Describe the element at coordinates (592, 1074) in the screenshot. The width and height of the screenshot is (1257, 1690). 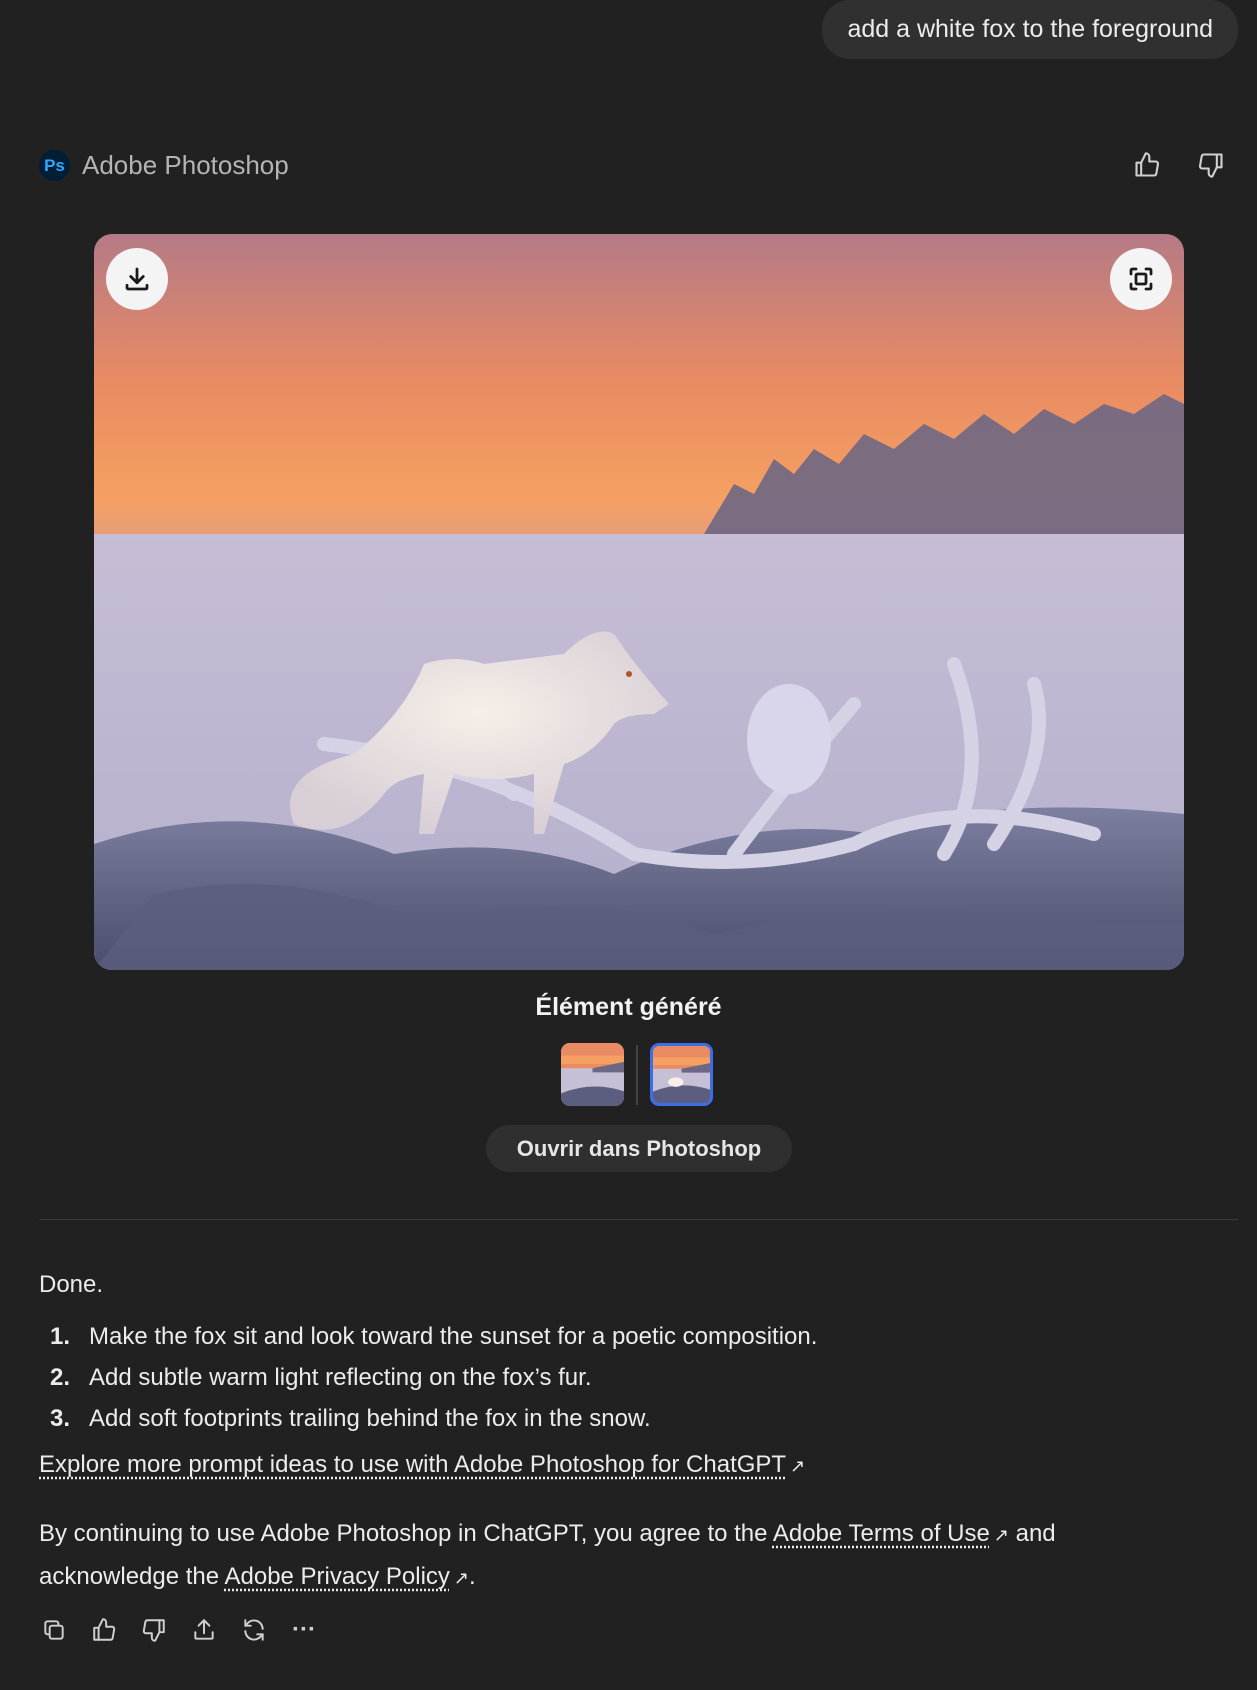
I see `thumbnail-original` at that location.